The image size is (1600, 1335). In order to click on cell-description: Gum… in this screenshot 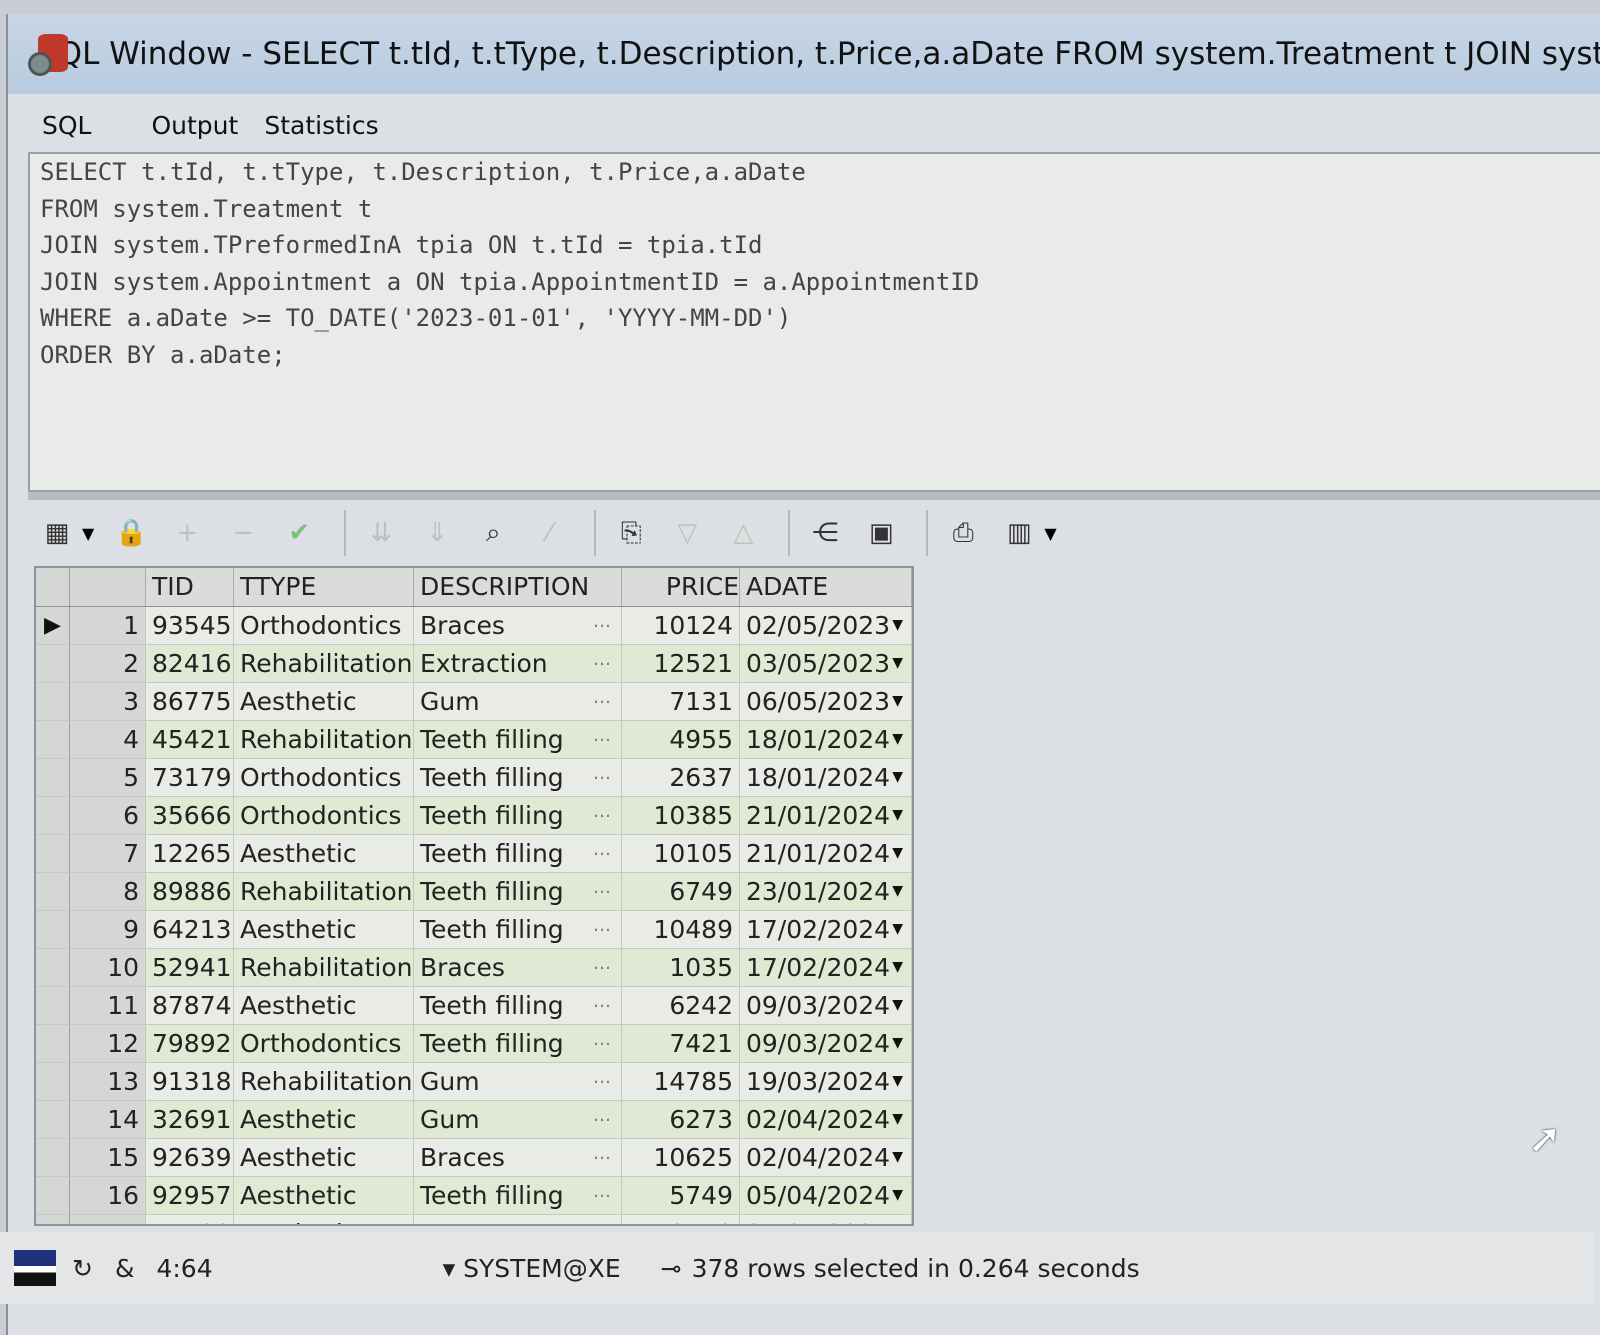, I will do `click(518, 1081)`.